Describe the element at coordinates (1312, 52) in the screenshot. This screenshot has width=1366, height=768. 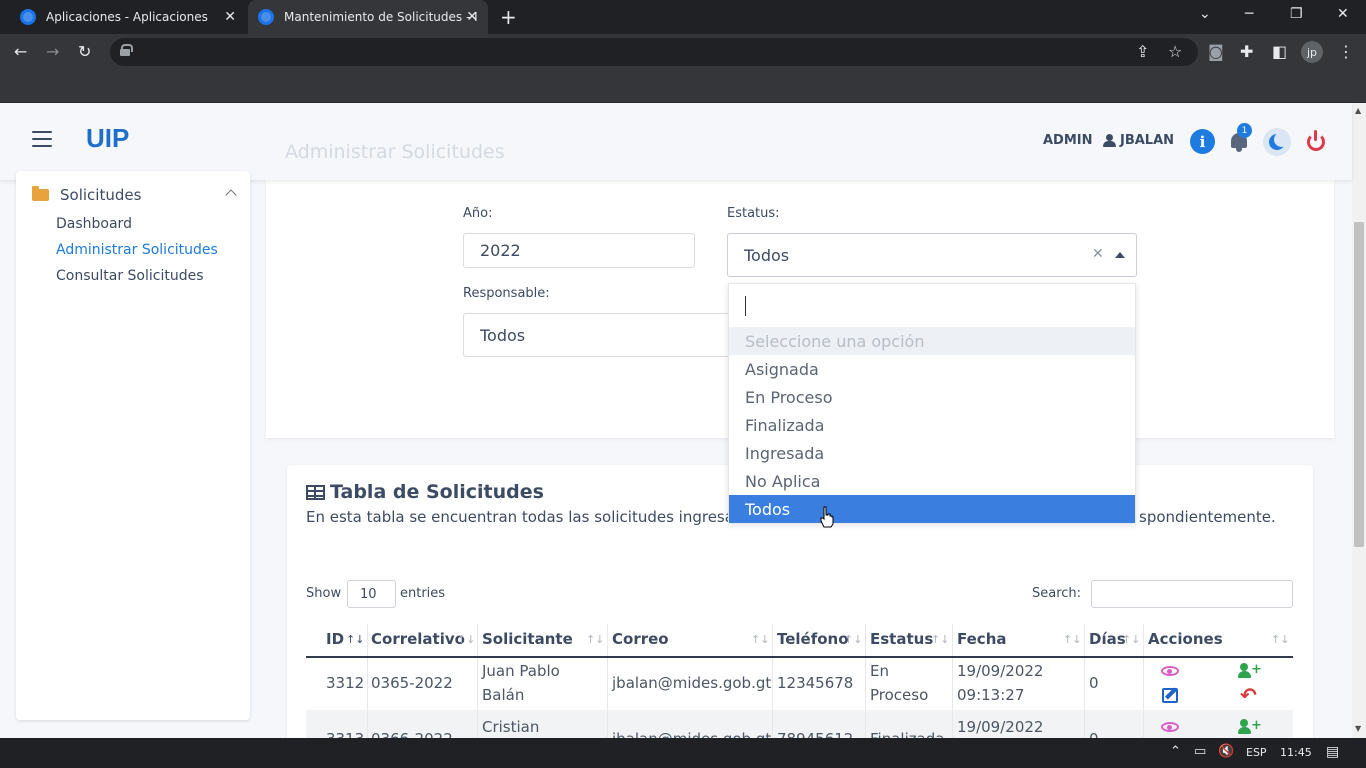
I see `profile-avatar: jp` at that location.